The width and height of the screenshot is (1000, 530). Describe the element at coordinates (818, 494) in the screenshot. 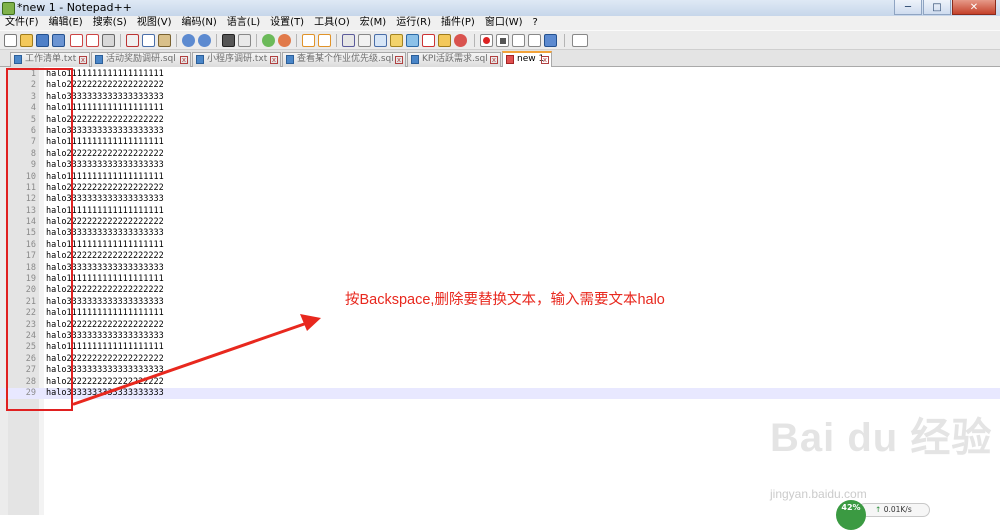

I see `watermark-url: jingyan.baidu.com` at that location.